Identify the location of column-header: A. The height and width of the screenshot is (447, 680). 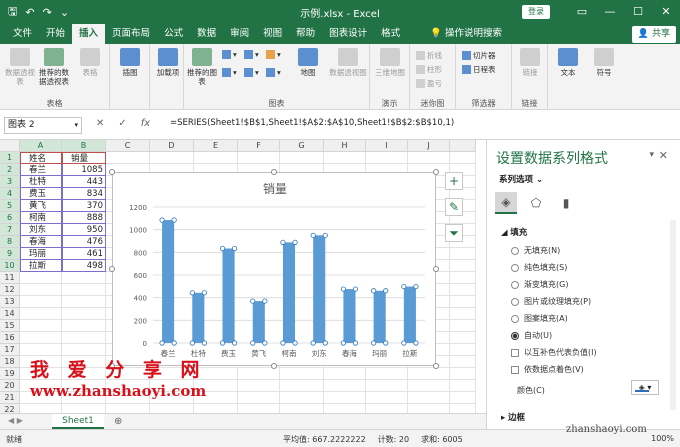
(41, 146).